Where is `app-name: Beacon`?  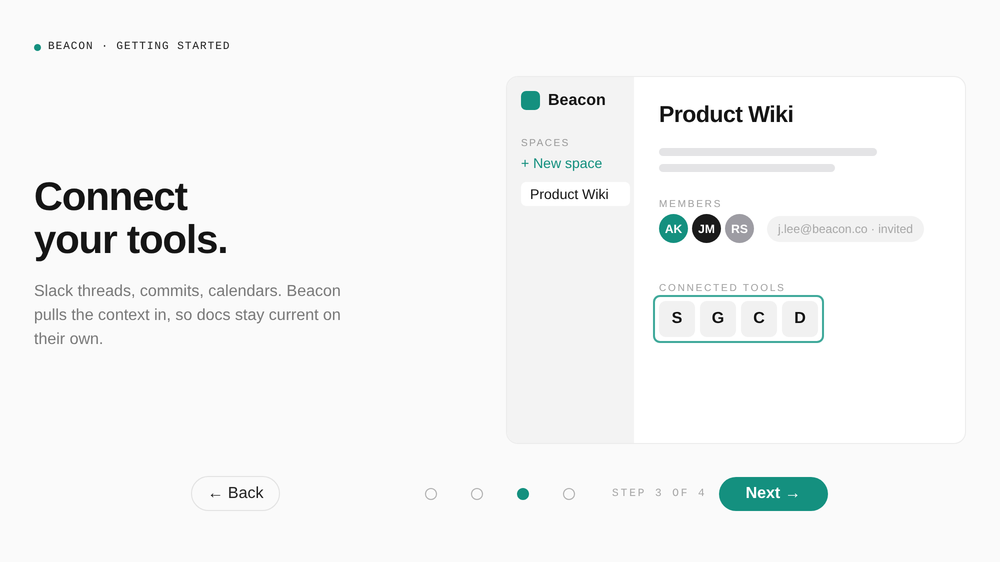 app-name: Beacon is located at coordinates (577, 101).